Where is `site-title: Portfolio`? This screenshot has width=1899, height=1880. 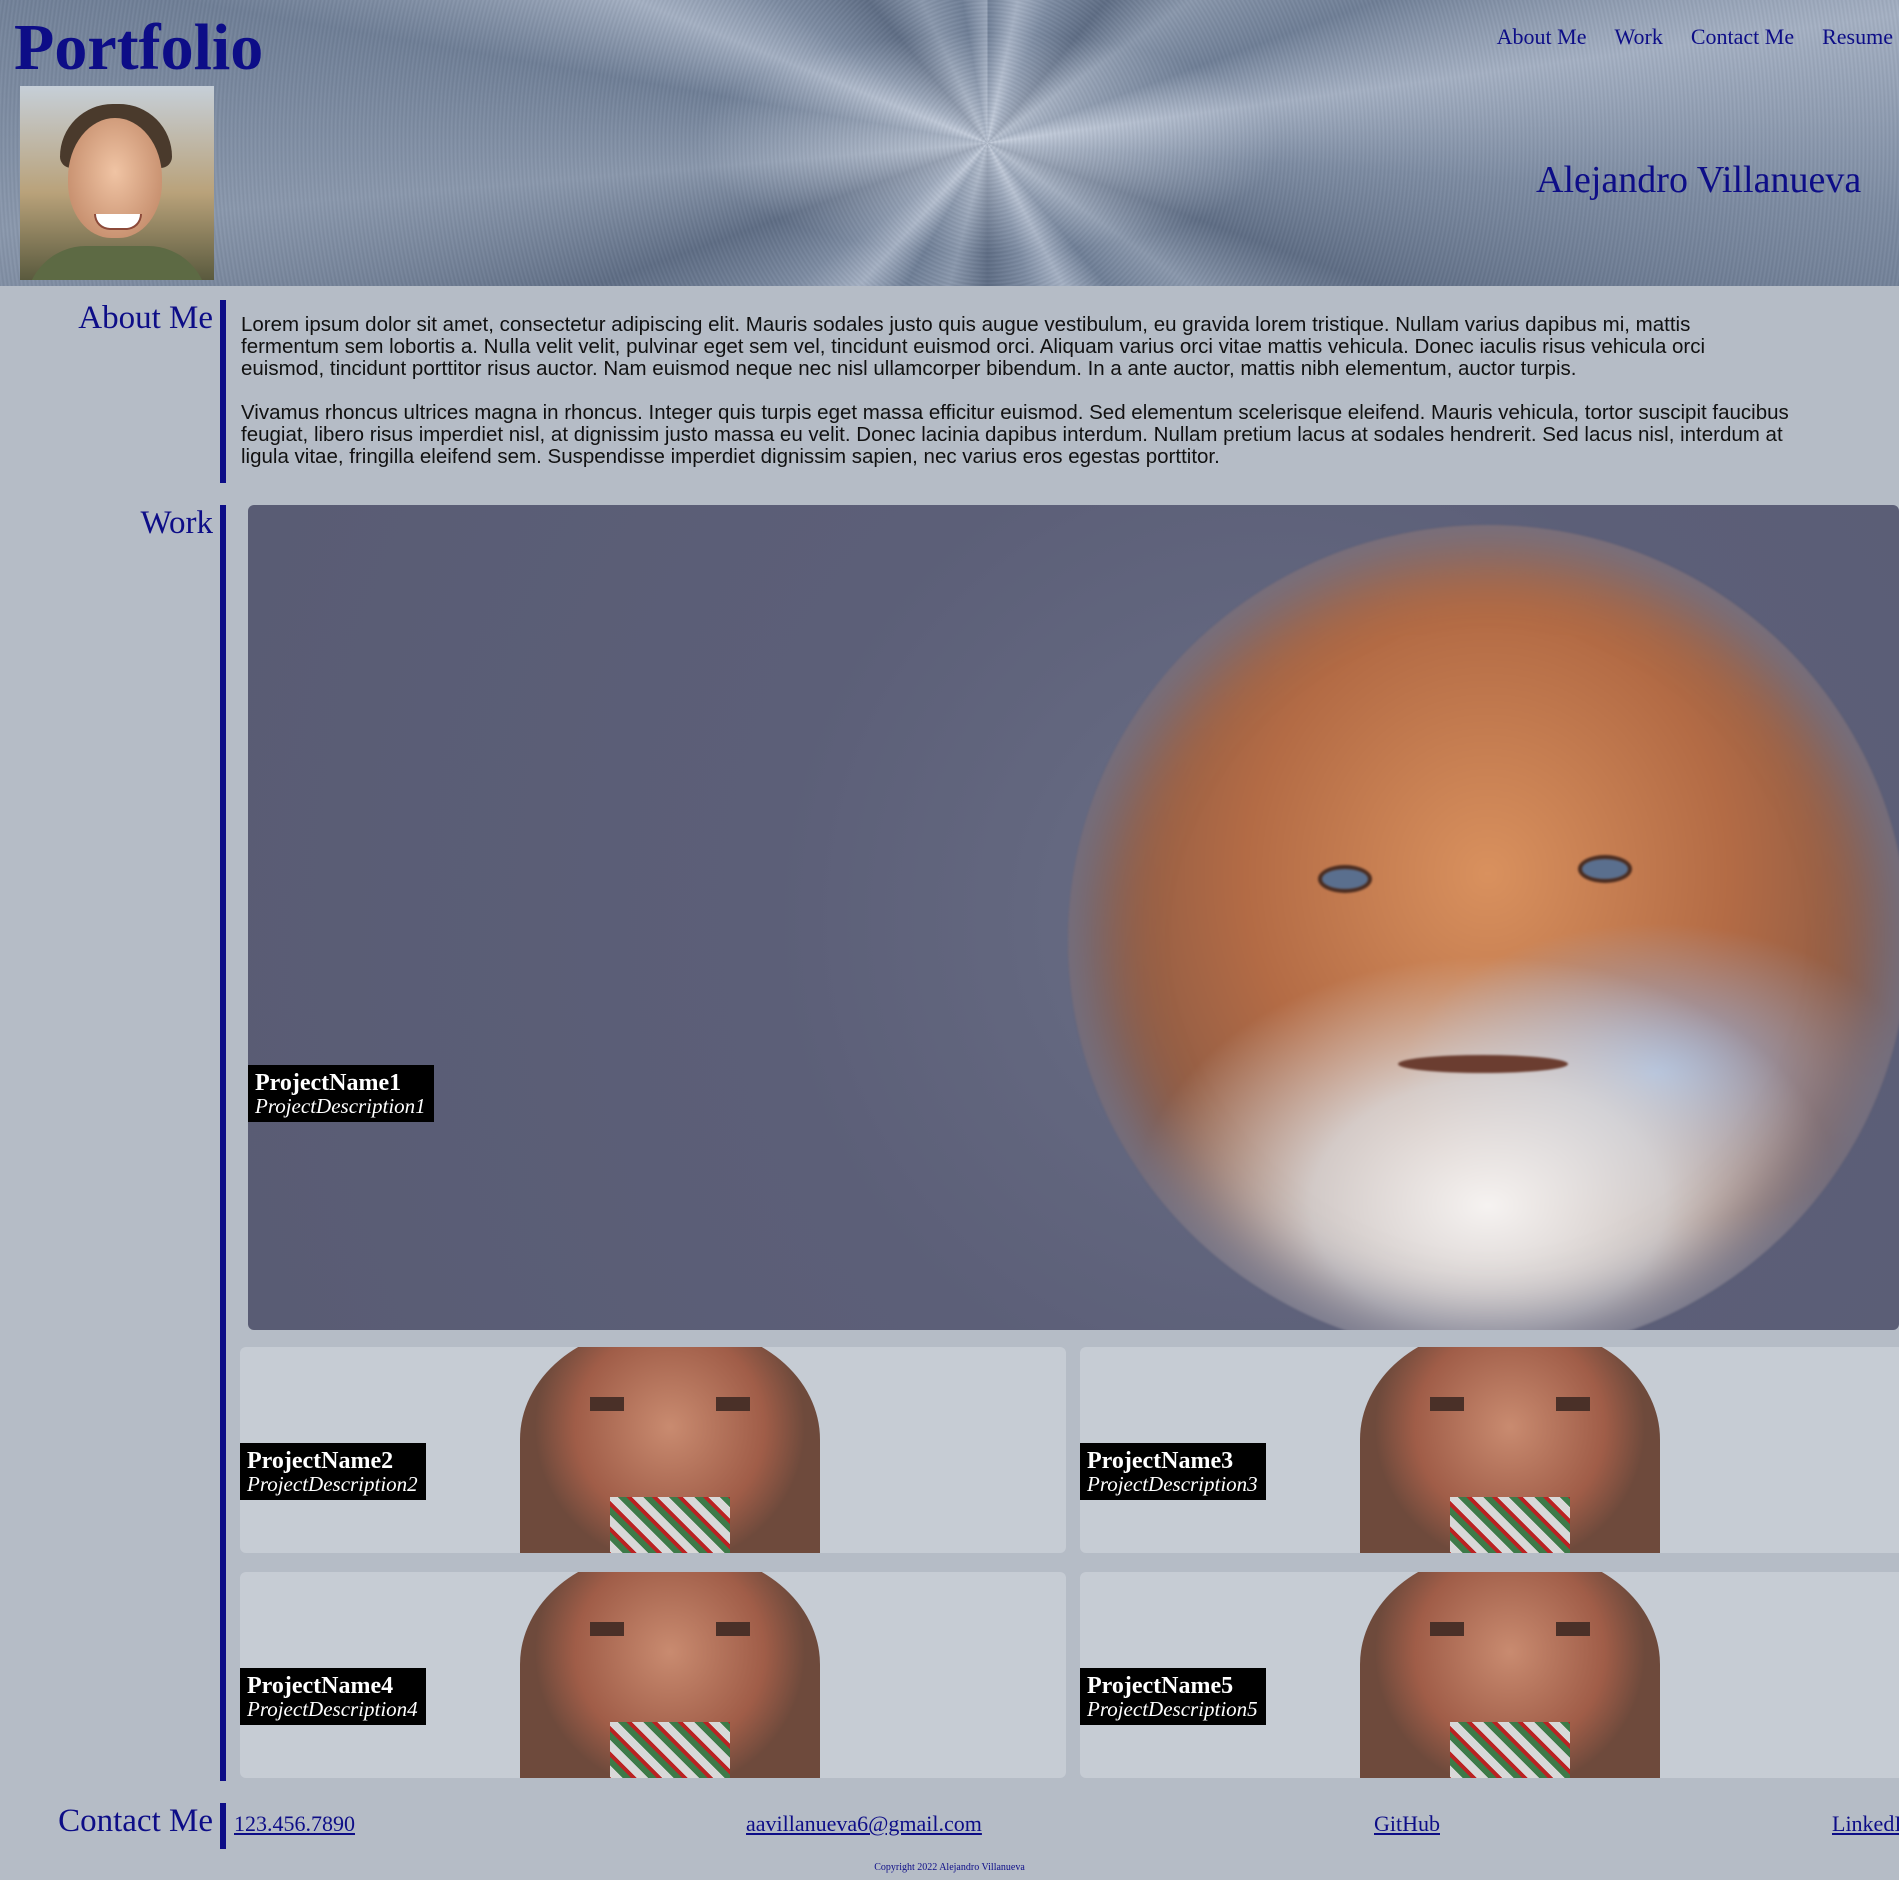 site-title: Portfolio is located at coordinates (139, 47).